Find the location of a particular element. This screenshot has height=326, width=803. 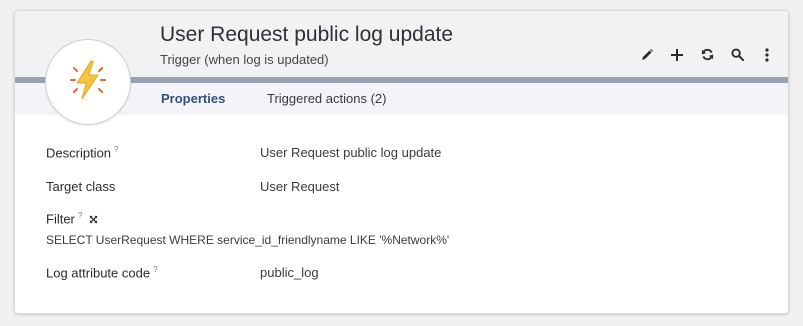

target-class-label: Target class is located at coordinates (81, 186).